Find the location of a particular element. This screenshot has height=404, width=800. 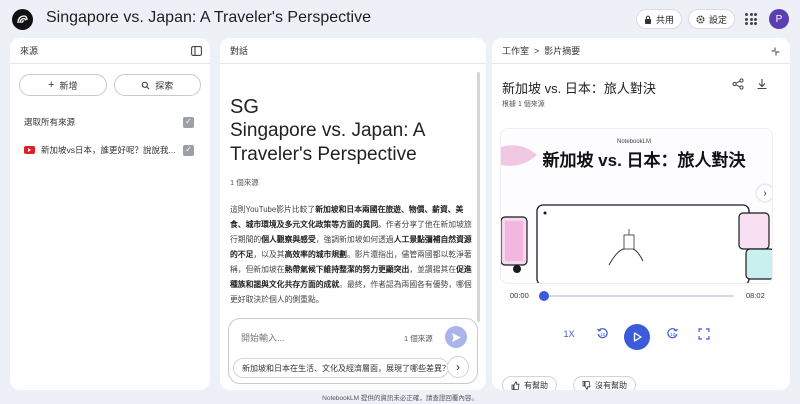

collapse-panel-icon is located at coordinates (196, 51).